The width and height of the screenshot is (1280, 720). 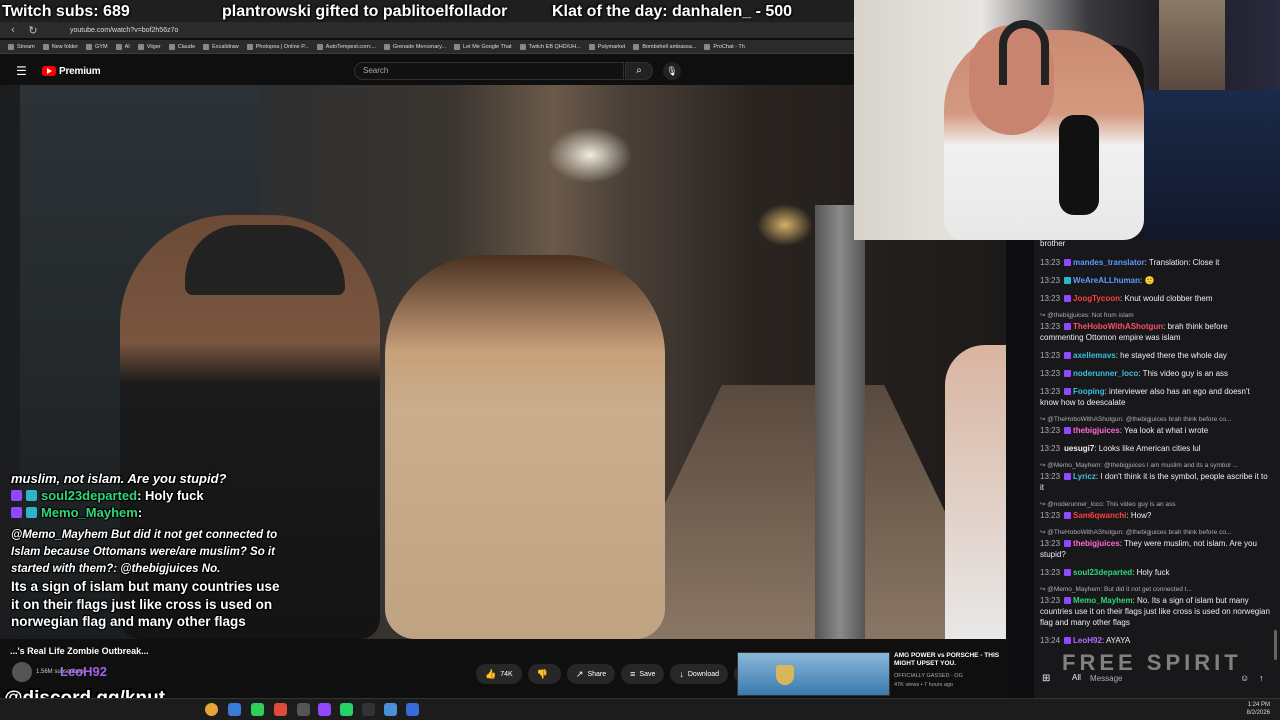 I want to click on bookmark-item: Polymarket, so click(x=606, y=46).